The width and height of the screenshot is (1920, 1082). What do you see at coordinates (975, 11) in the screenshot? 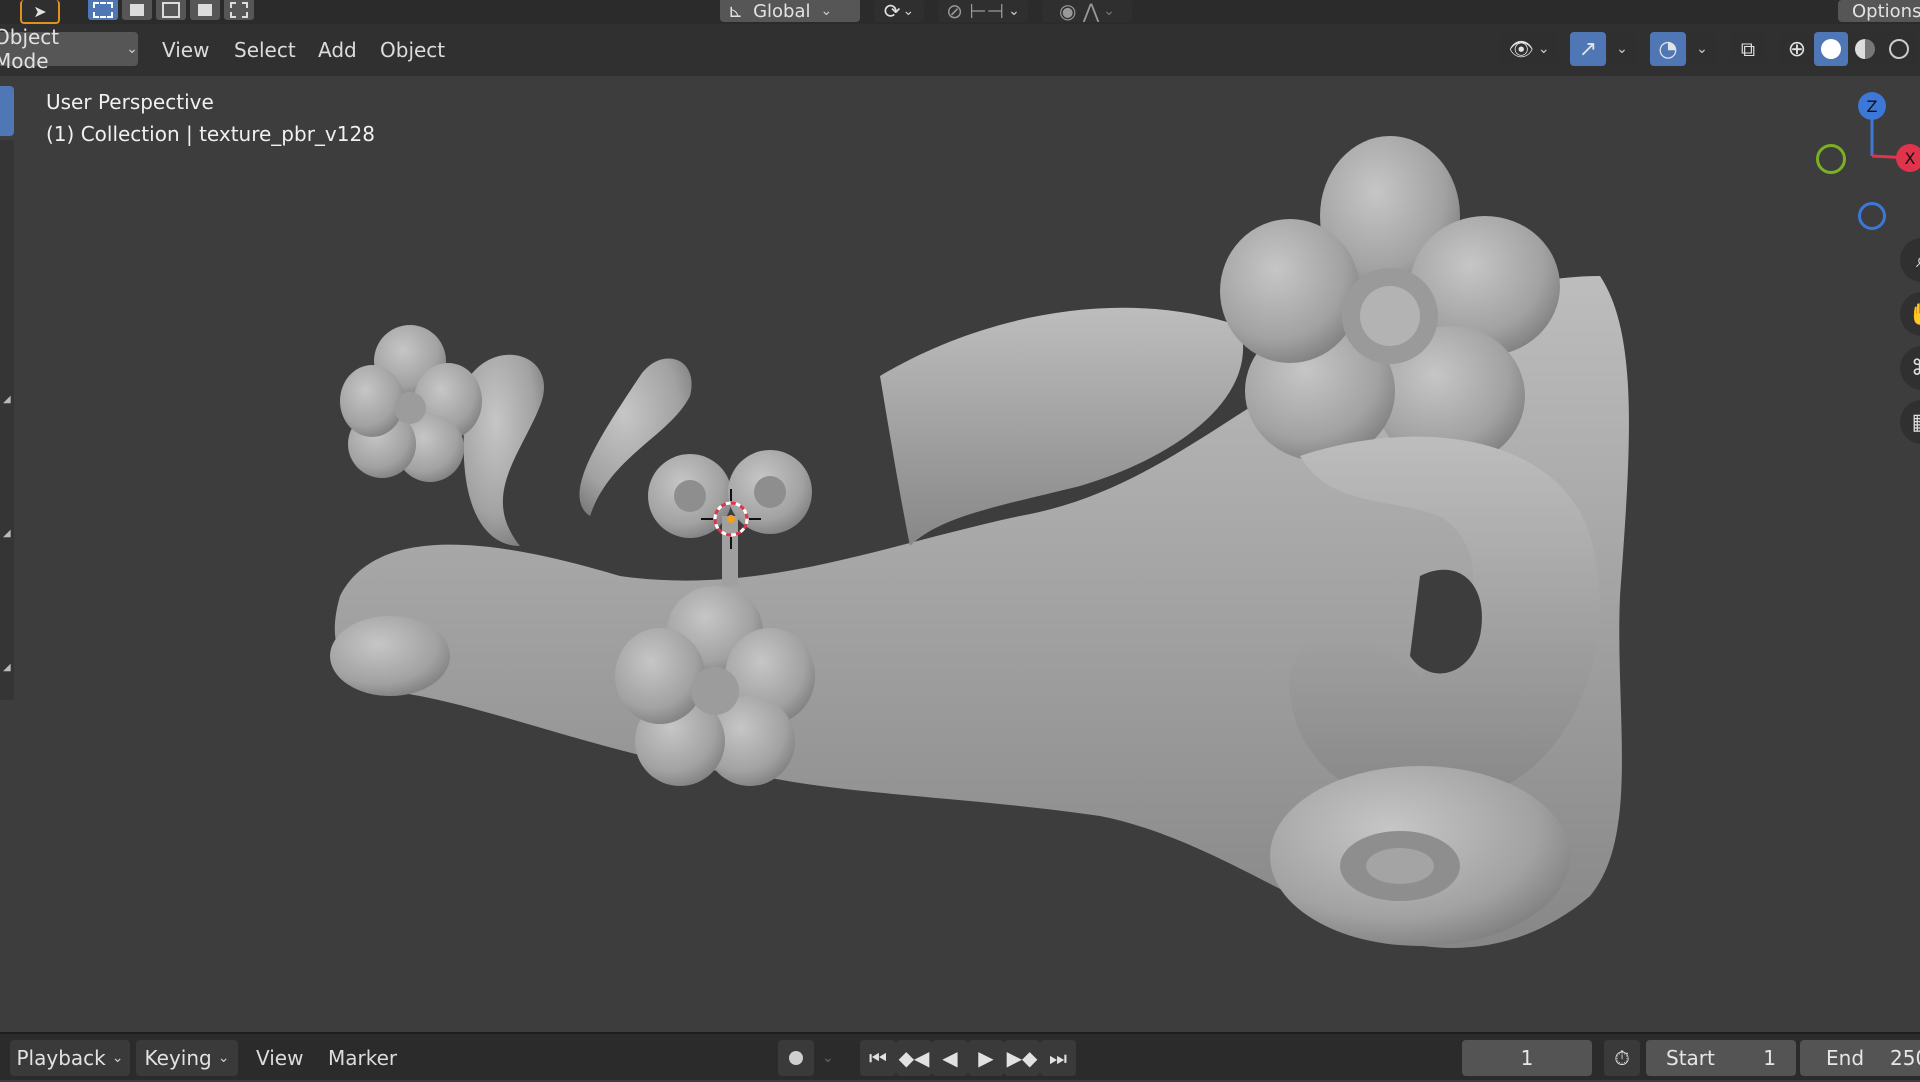
I see `snap-icon: ⊘ ⊢⊣` at bounding box center [975, 11].